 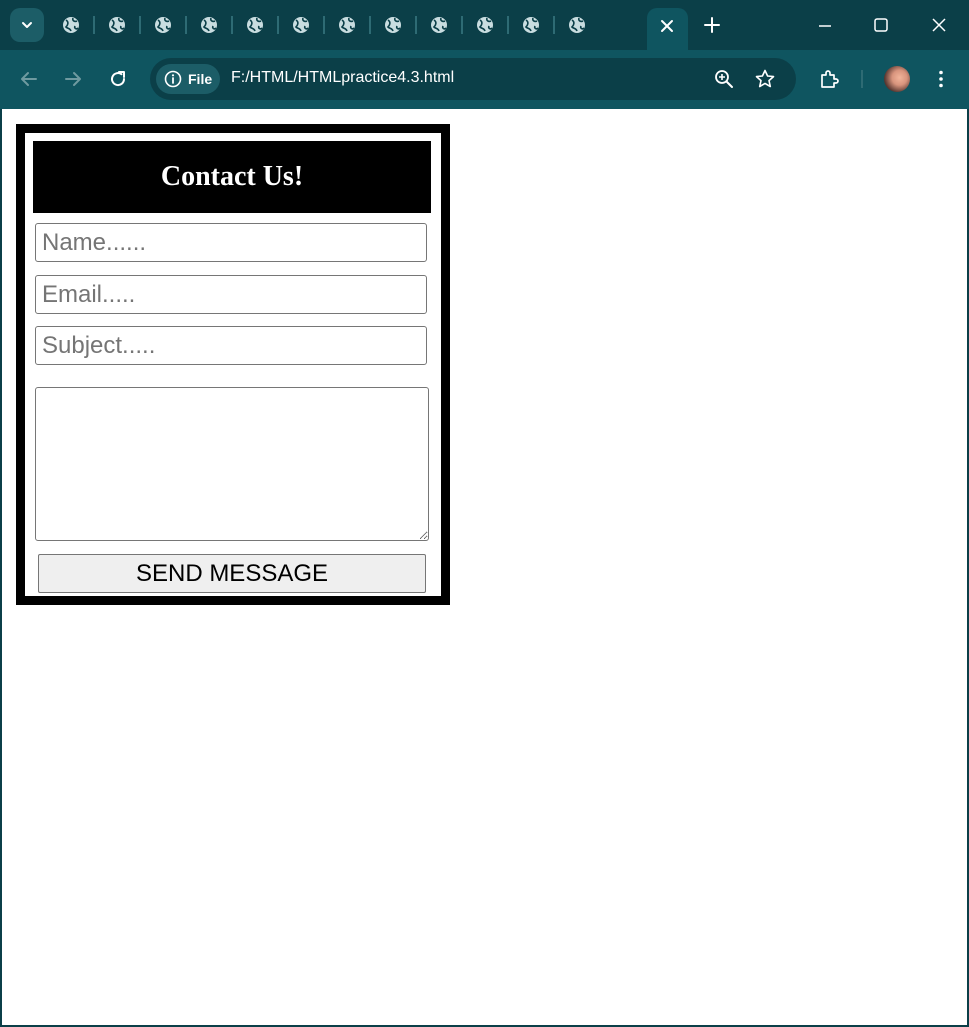 I want to click on address-bar: File F:/HTML/HTMLpractice4.3.html, so click(x=473, y=79).